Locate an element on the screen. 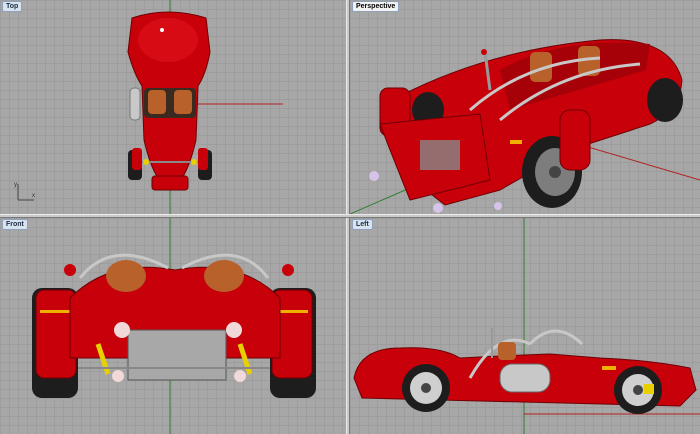 The height and width of the screenshot is (434, 700). car-top-view is located at coordinates (169, 101).